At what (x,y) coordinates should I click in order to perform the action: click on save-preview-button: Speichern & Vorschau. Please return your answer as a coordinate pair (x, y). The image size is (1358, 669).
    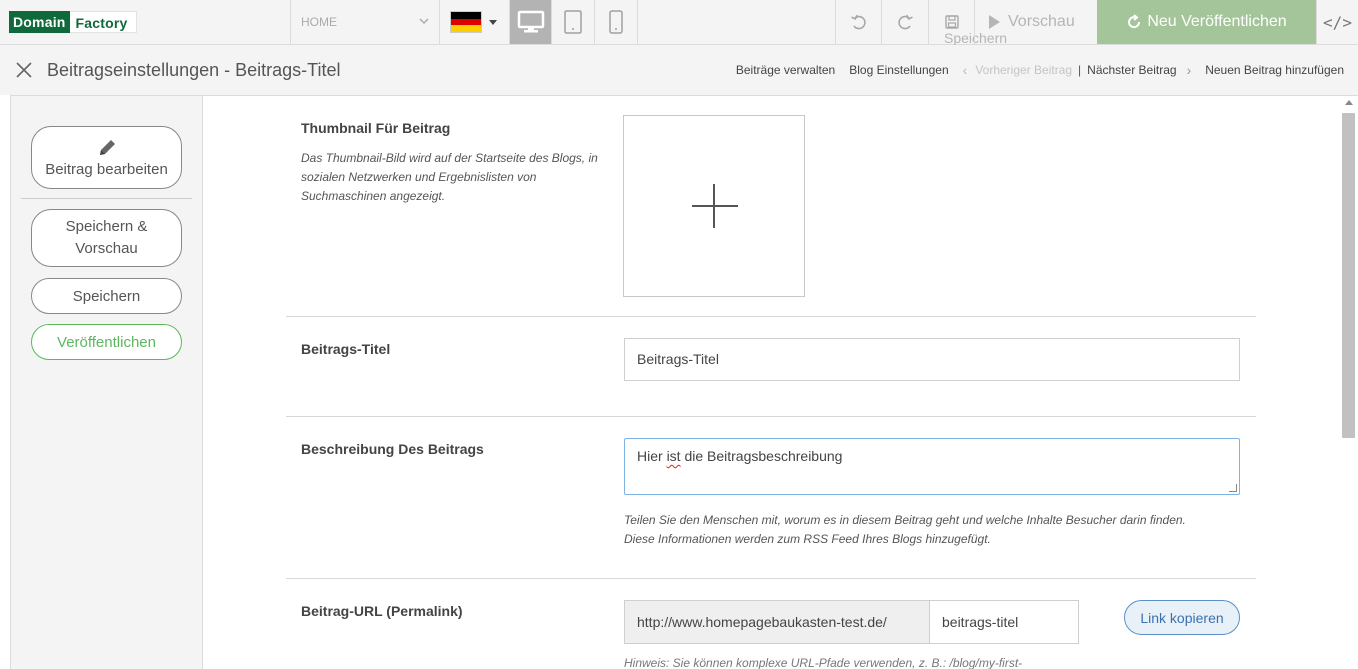
    Looking at the image, I should click on (106, 238).